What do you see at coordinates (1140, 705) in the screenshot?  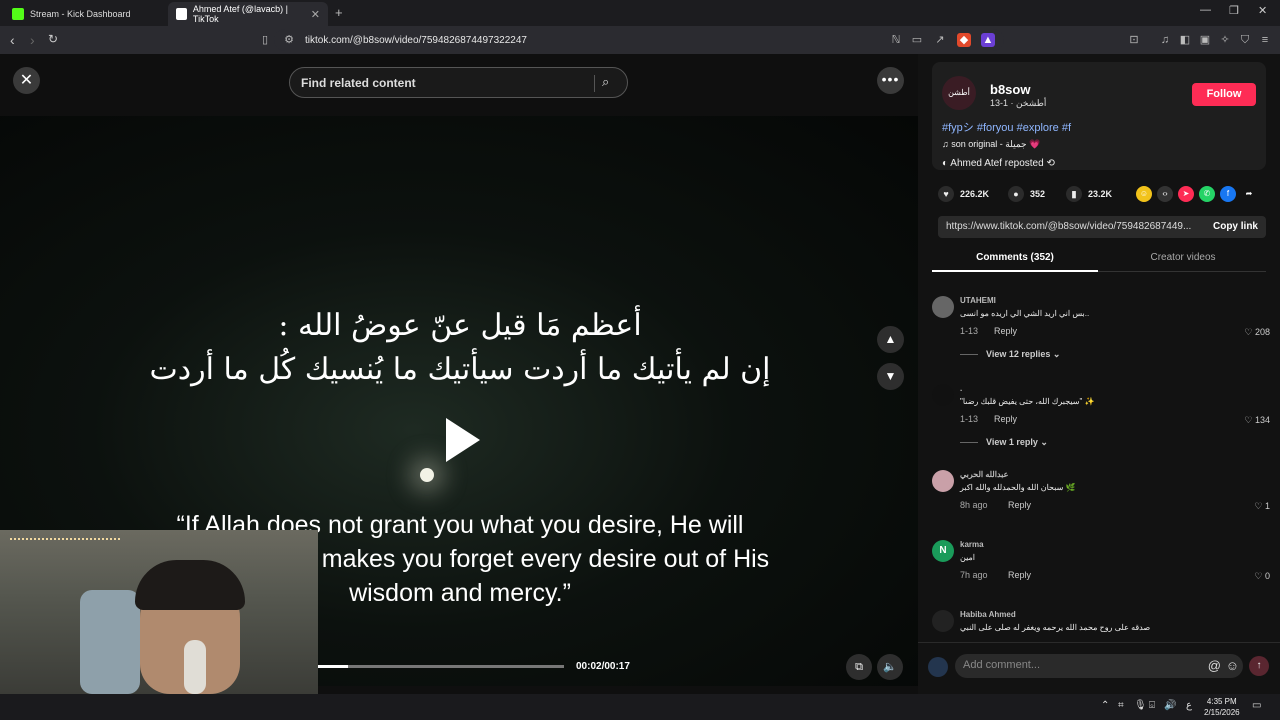 I see `microphone-icon: 🎙` at bounding box center [1140, 705].